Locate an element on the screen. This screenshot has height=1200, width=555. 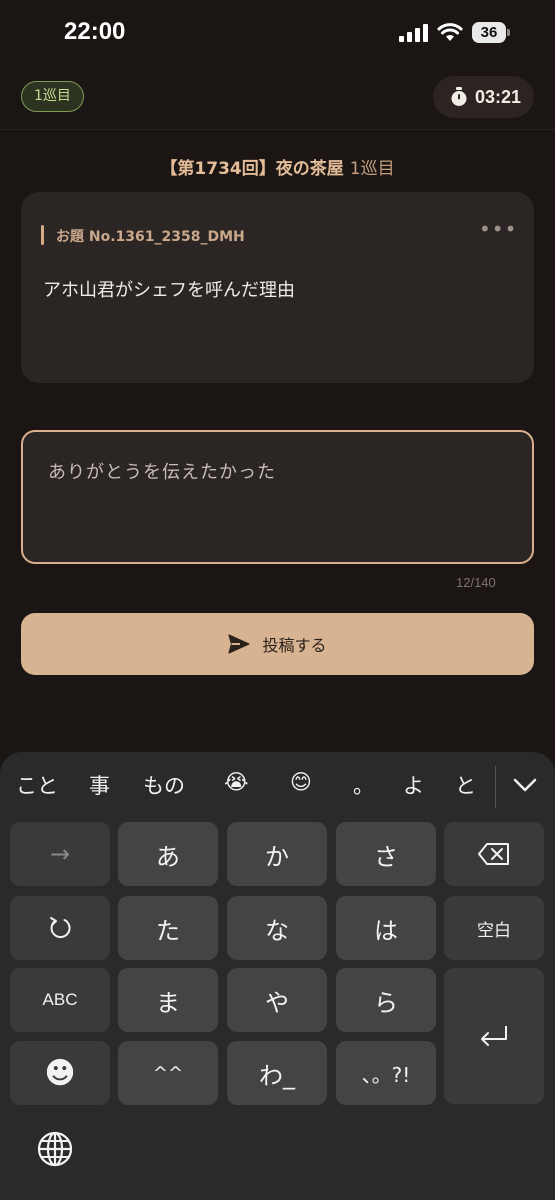
character-count: 12/140 is located at coordinates (476, 582).